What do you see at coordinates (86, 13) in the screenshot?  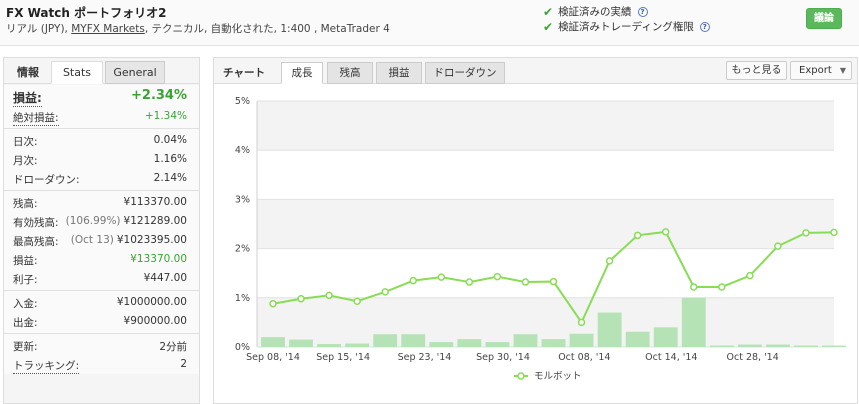 I see `account-title: FX Watch ポートフォリオ2` at bounding box center [86, 13].